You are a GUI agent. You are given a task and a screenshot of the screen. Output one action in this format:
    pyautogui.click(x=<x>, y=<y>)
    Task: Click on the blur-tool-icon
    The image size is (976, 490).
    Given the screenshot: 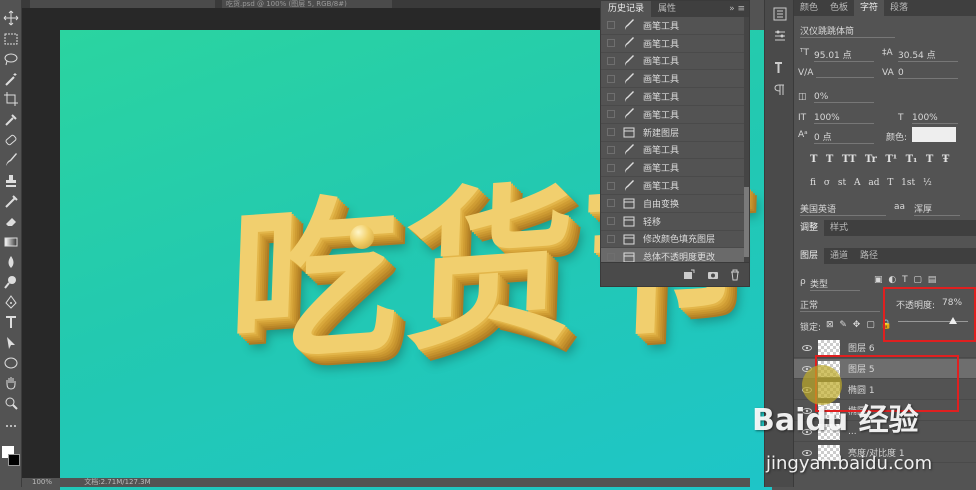 What is the action you would take?
    pyautogui.click(x=11, y=262)
    